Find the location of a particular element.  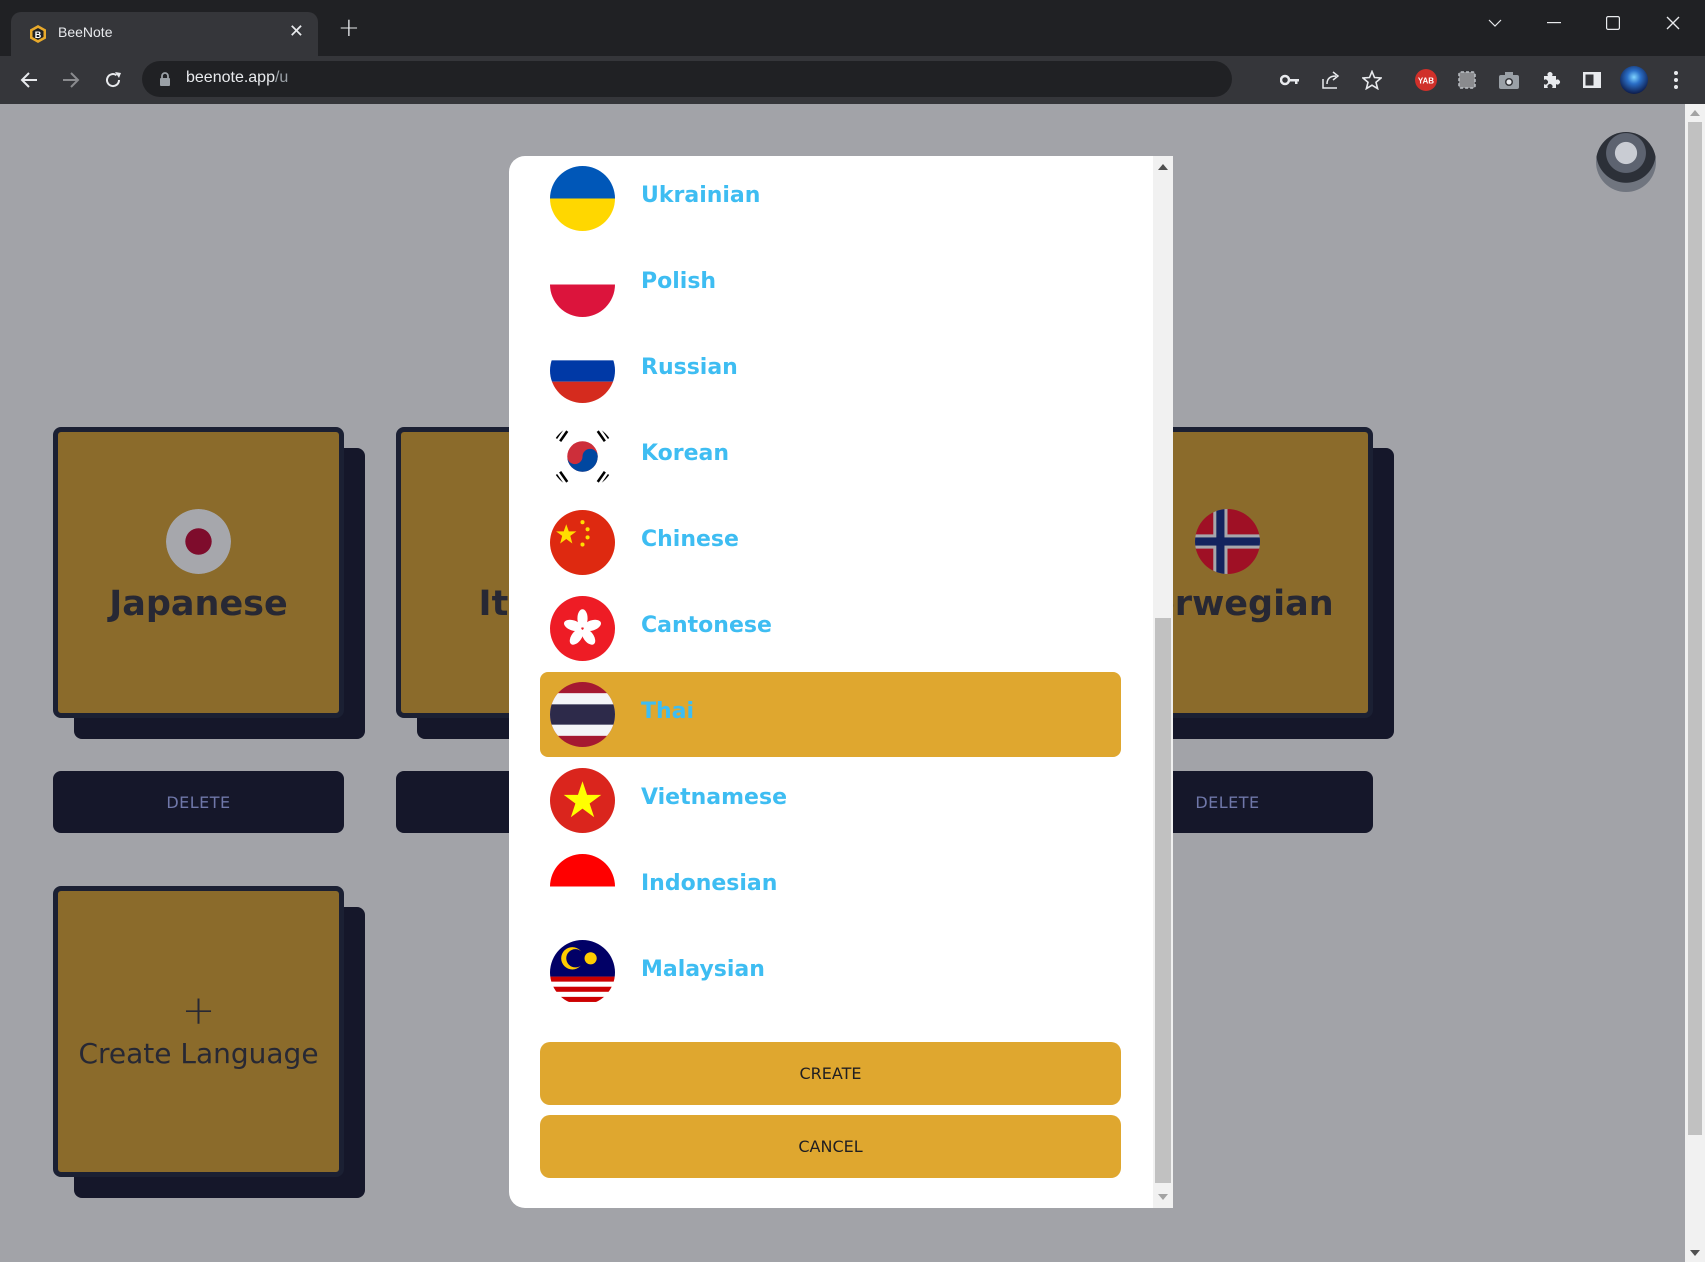

cancel-button: CANCEL is located at coordinates (830, 1146).